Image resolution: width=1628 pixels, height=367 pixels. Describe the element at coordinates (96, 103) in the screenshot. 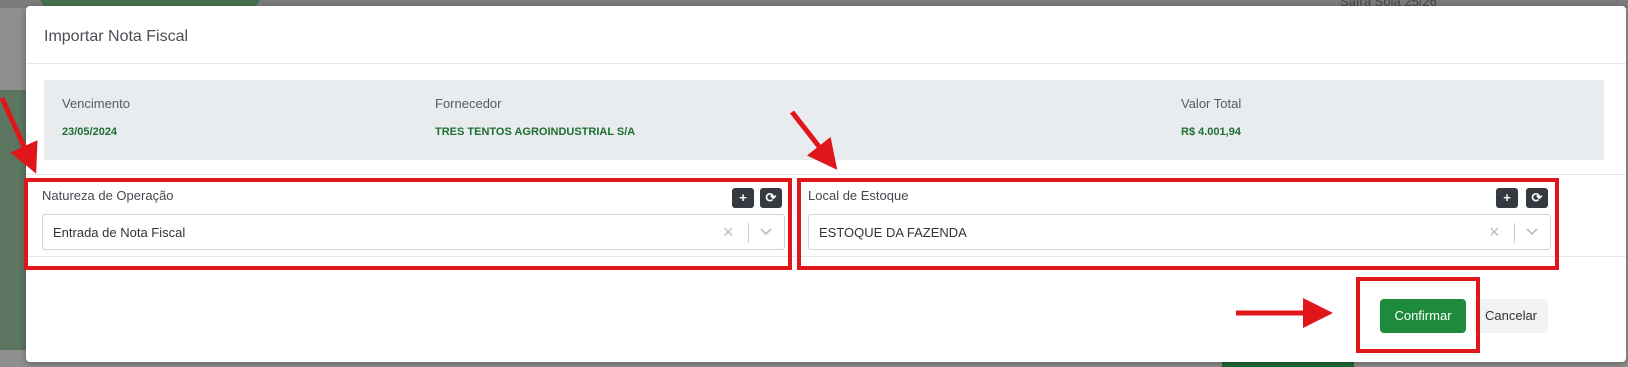

I see `vencimento-label: Vencimento` at that location.